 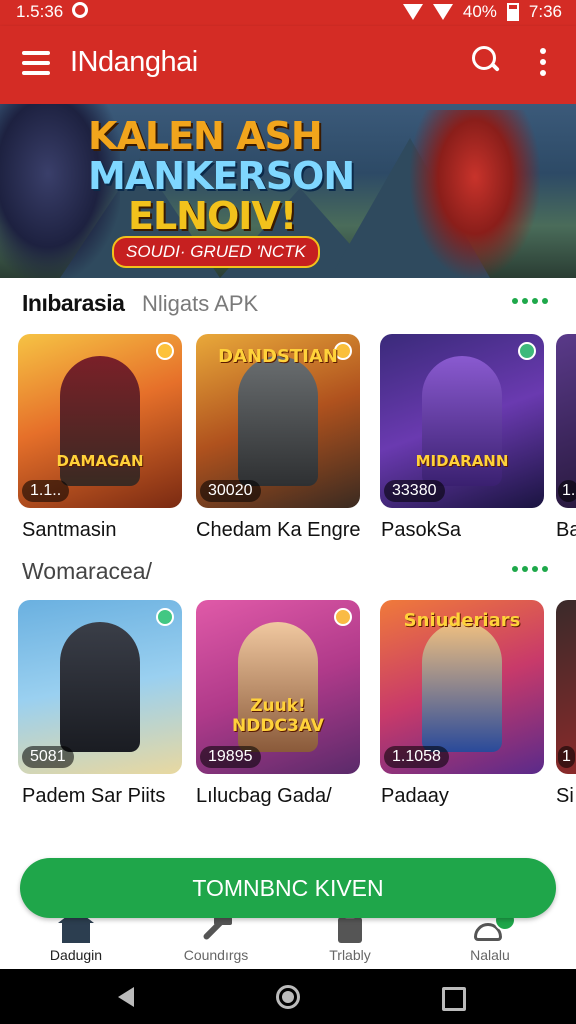 What do you see at coordinates (87, 571) in the screenshot?
I see `section-title: Womaracea/` at bounding box center [87, 571].